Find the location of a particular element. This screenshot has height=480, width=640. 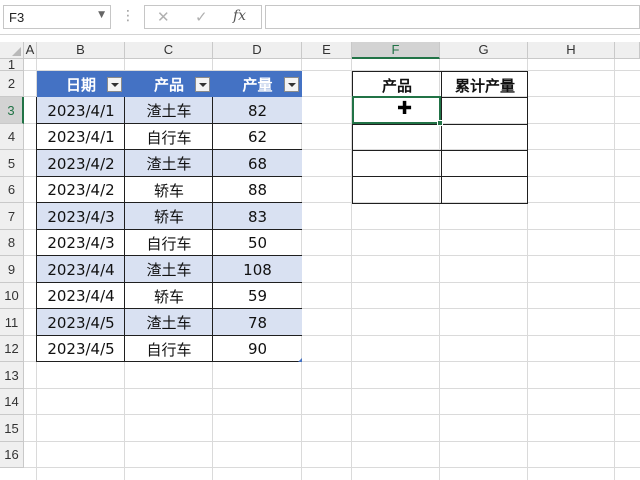

column-header-a: A is located at coordinates (30, 50).